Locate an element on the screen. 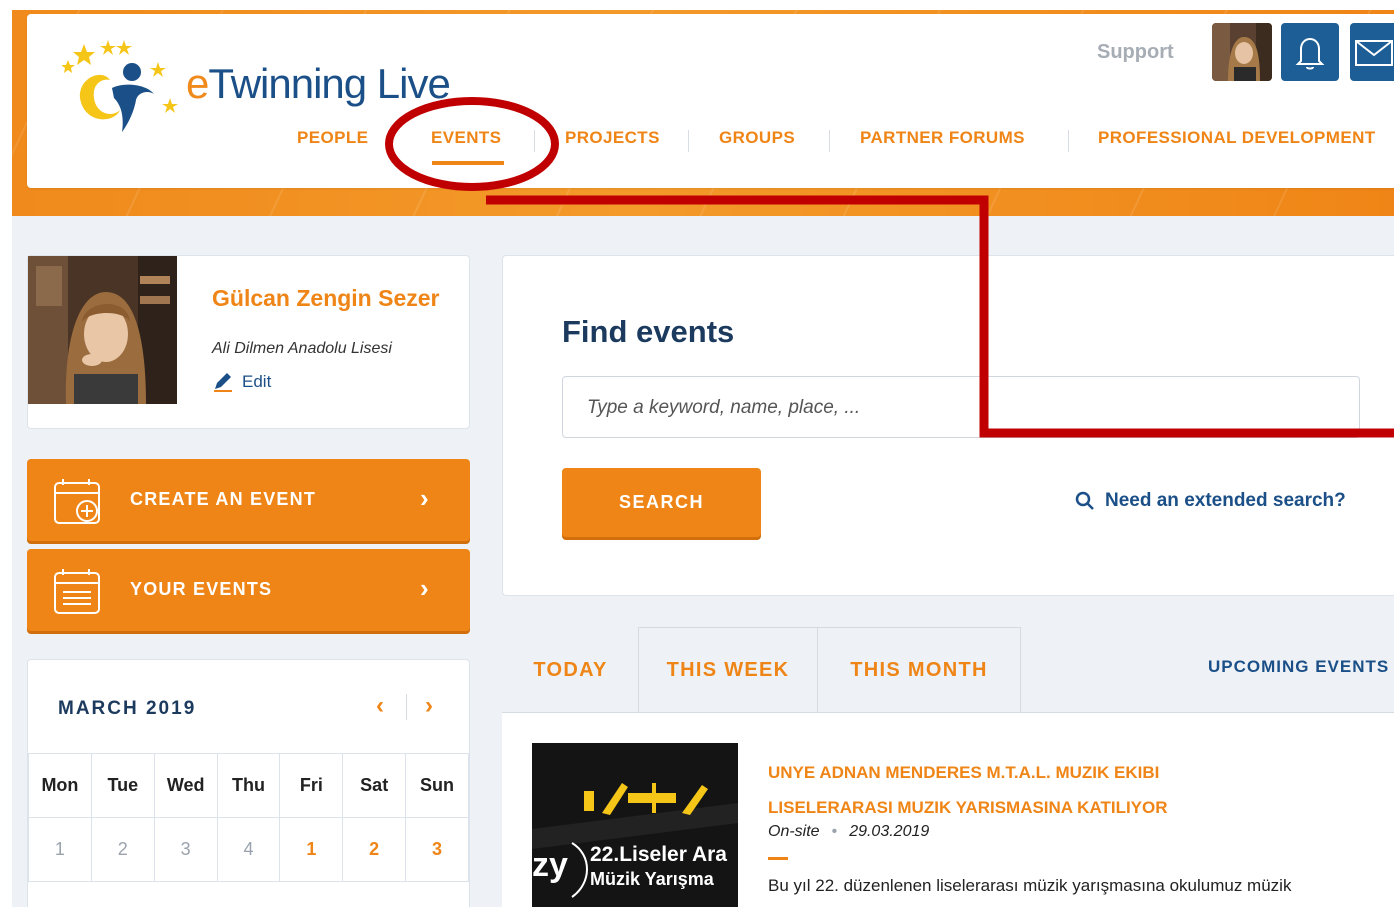 The height and width of the screenshot is (907, 1394). calendar-next-button: › is located at coordinates (429, 706).